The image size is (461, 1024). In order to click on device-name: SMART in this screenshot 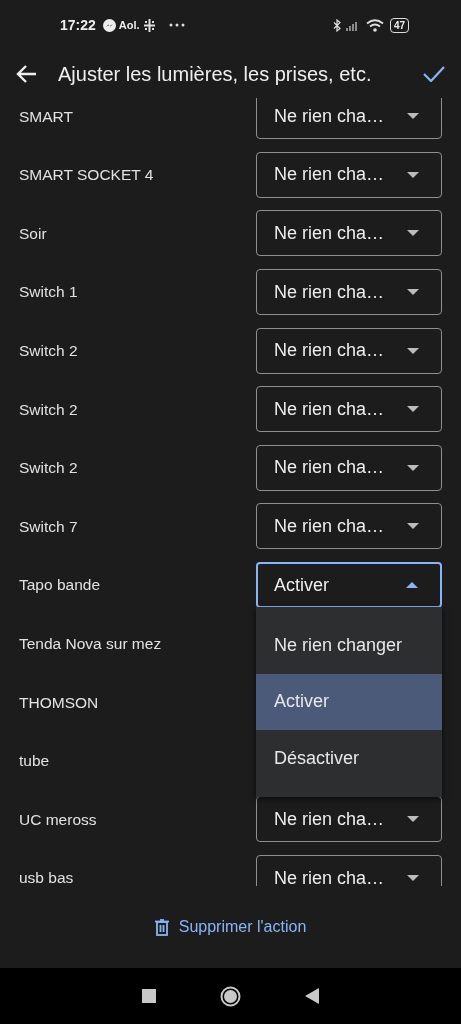, I will do `click(46, 116)`.